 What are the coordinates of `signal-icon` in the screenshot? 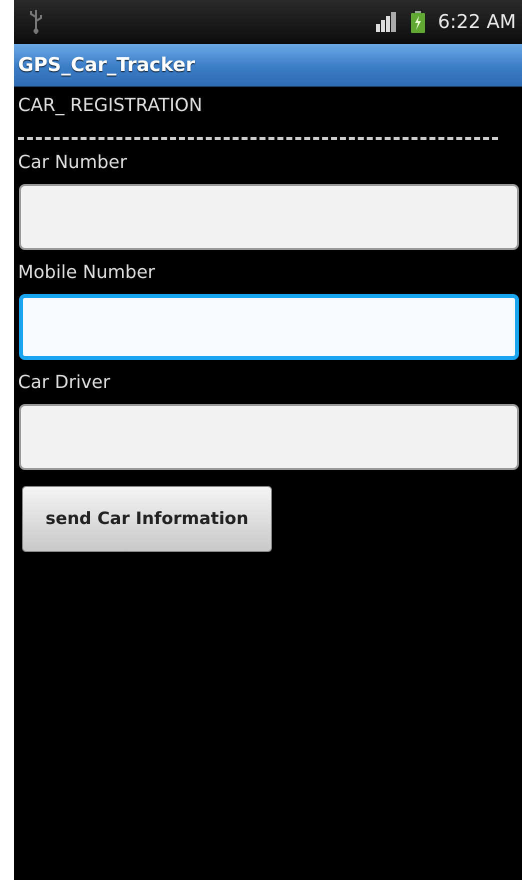 It's located at (387, 22).